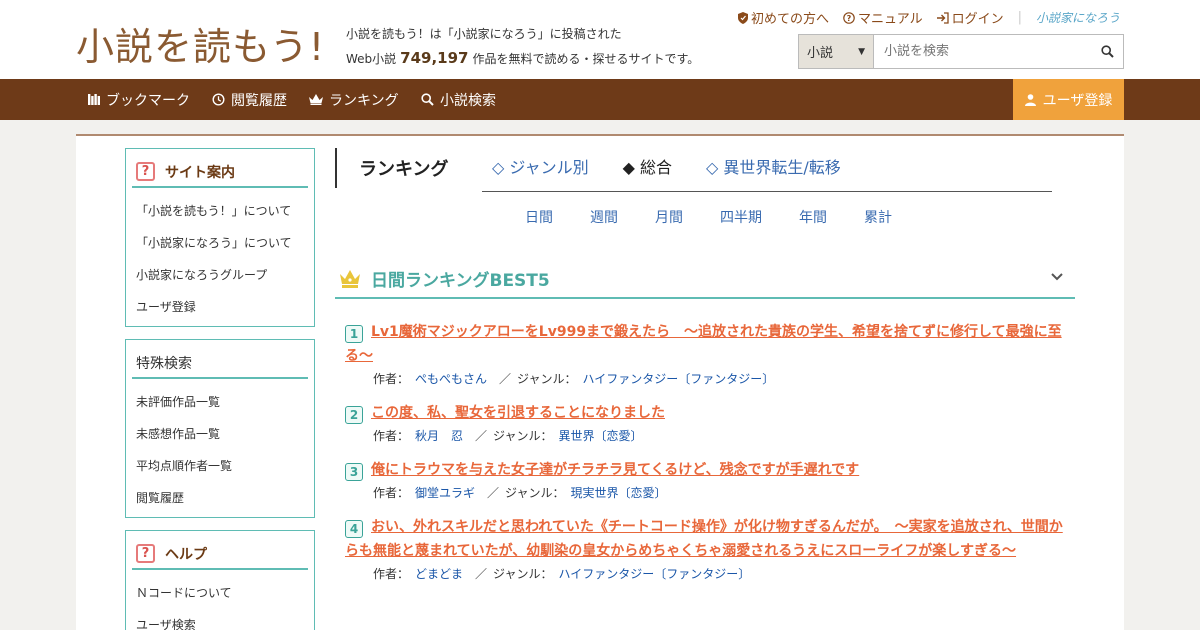 The width and height of the screenshot is (1200, 630). I want to click on login-link: ログイン, so click(970, 17).